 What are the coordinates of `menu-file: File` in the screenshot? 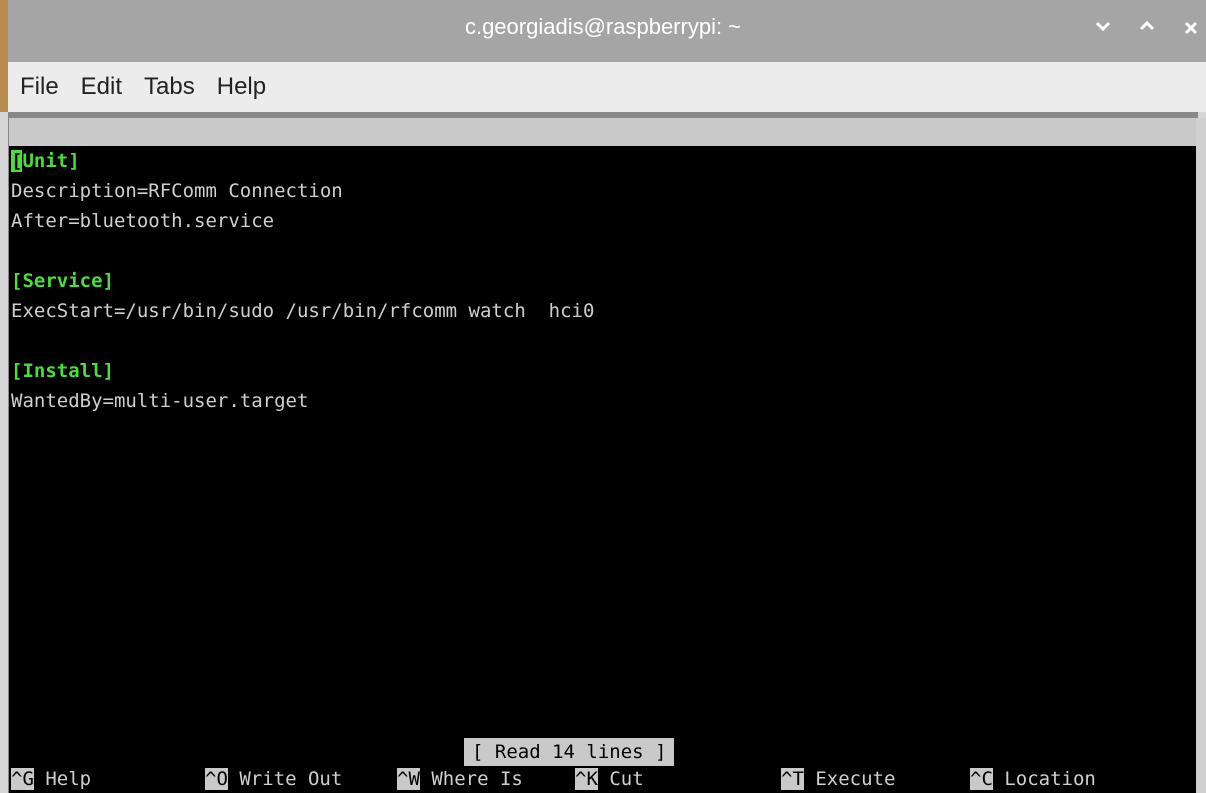 It's located at (39, 87).